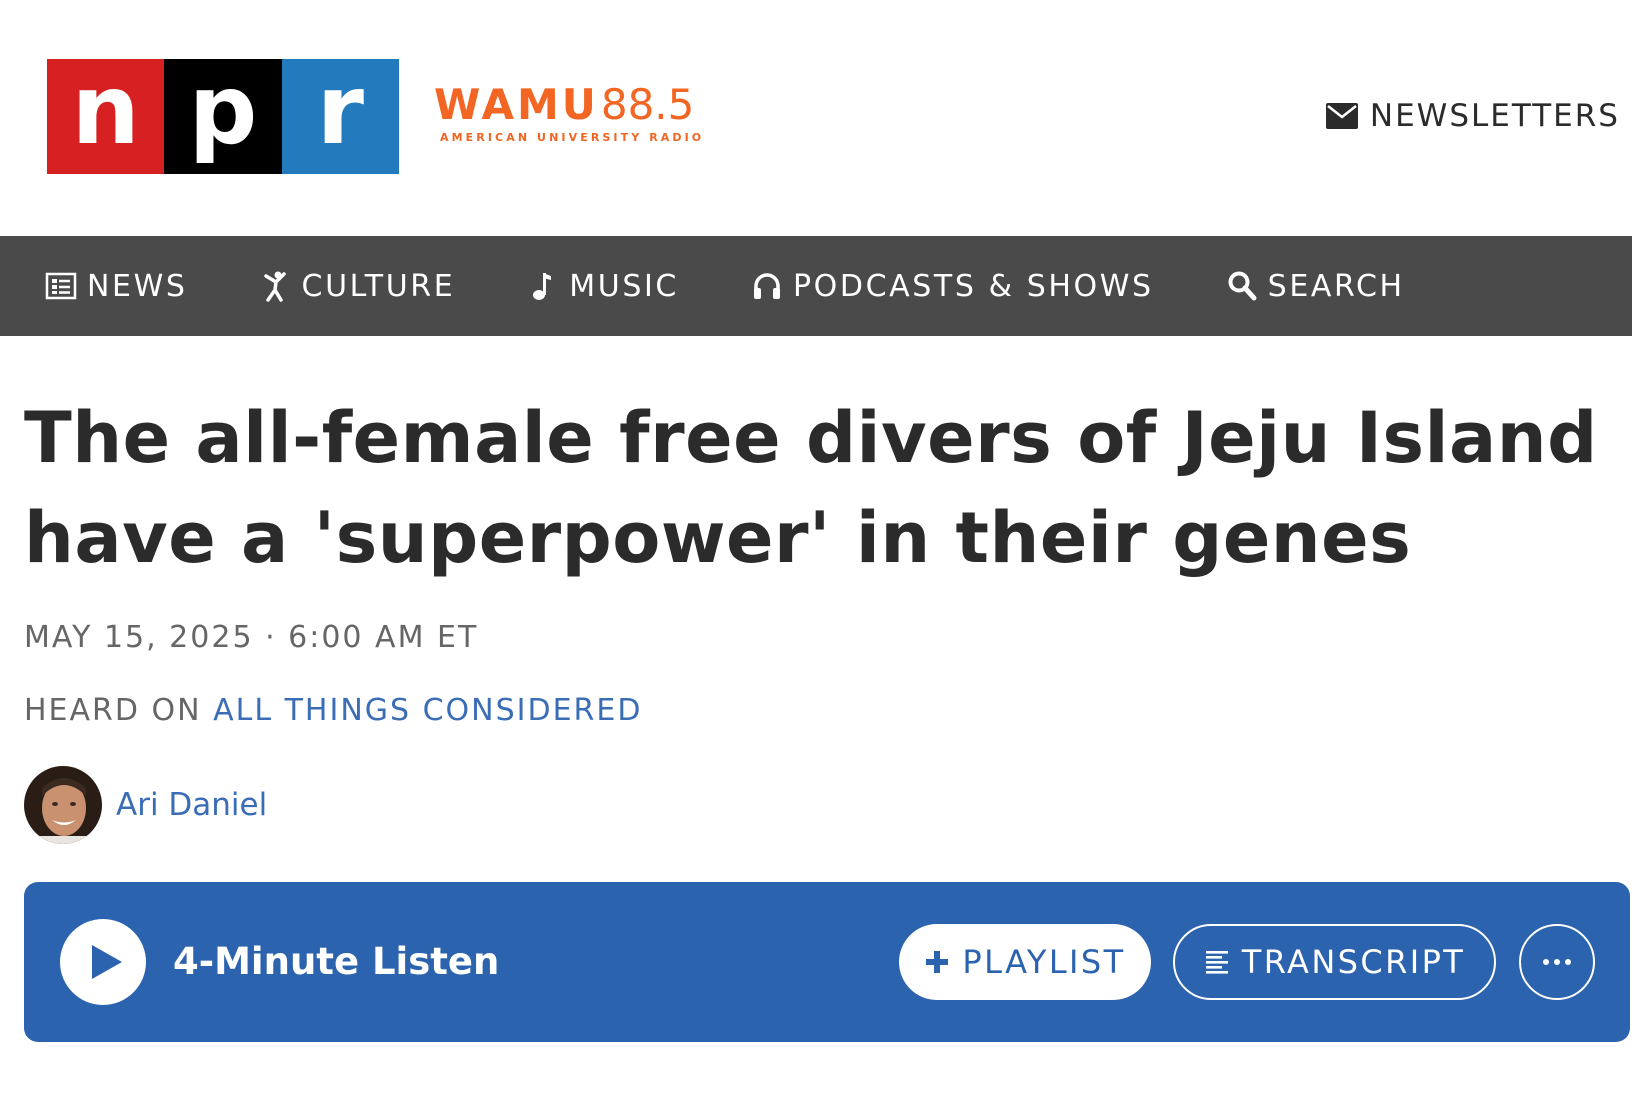 This screenshot has width=1632, height=1113. I want to click on heard-on: HEARD ON ALL THINGS CONSIDERED, so click(333, 710).